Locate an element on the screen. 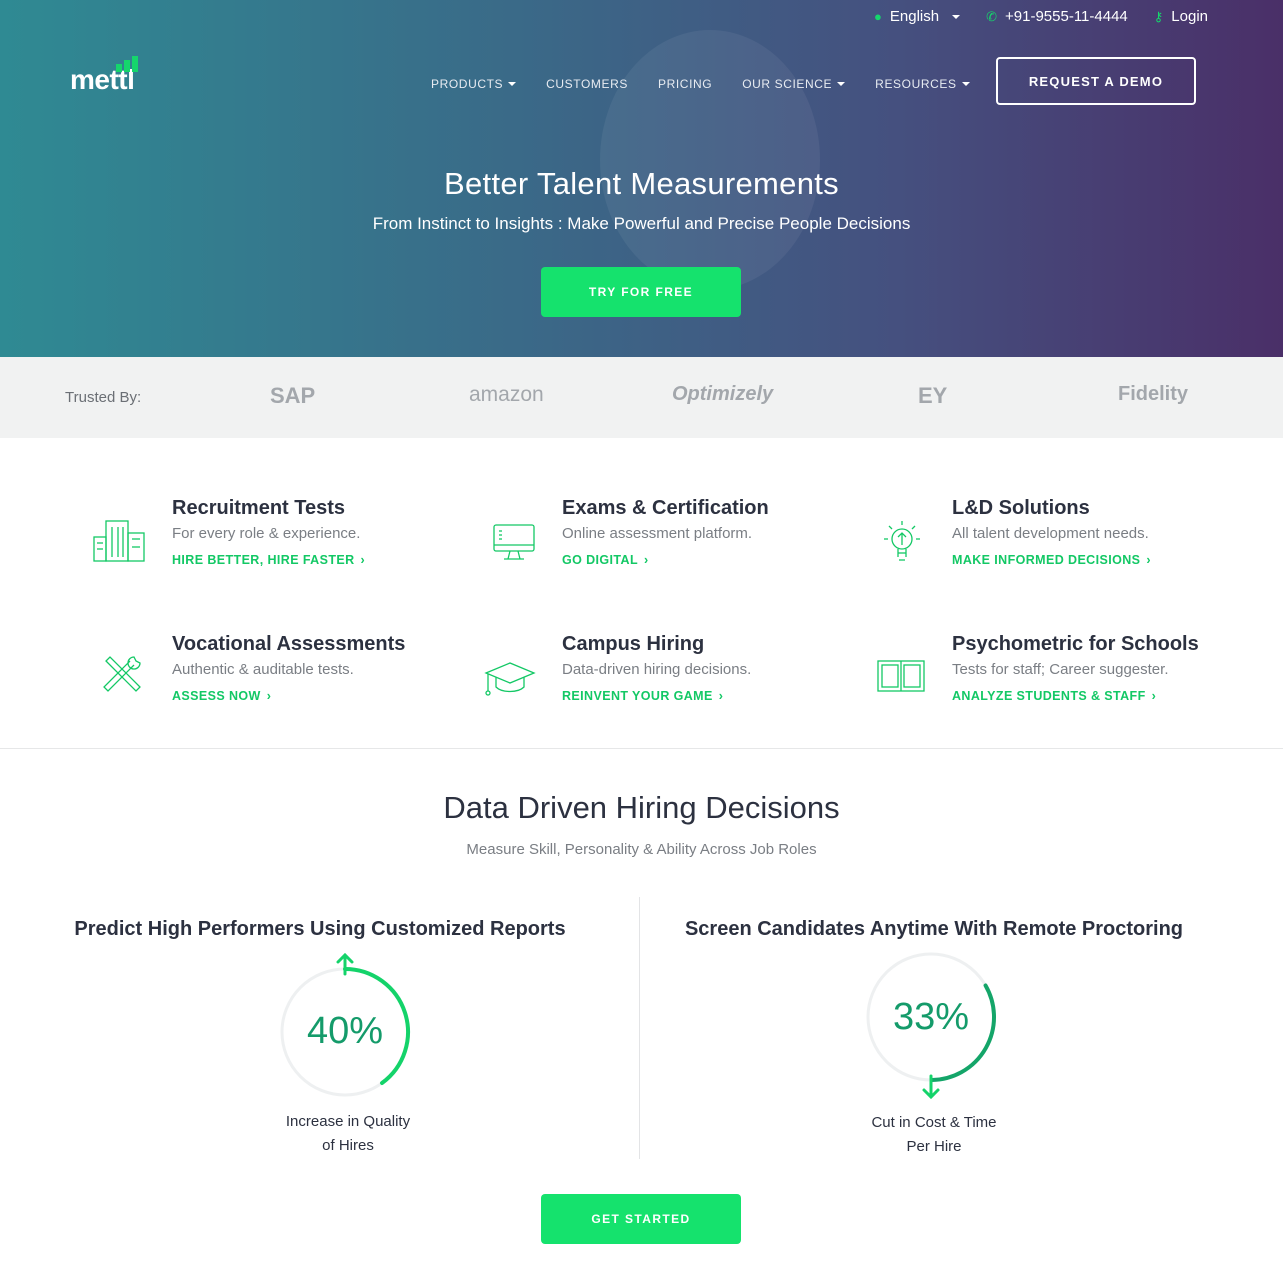 The height and width of the screenshot is (1276, 1283). feature-title: Recruitment Tests is located at coordinates (259, 508).